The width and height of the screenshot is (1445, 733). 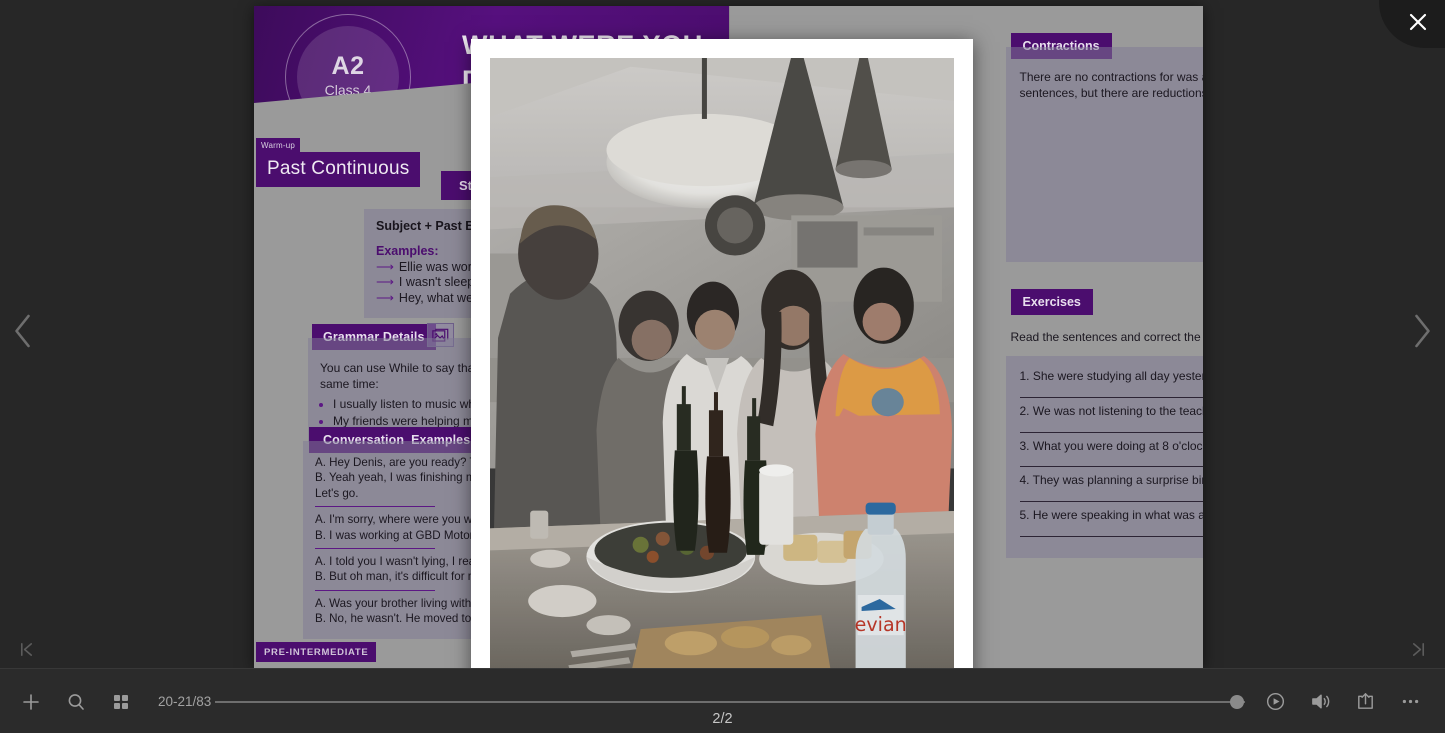 I want to click on more-icon, so click(x=1410, y=702).